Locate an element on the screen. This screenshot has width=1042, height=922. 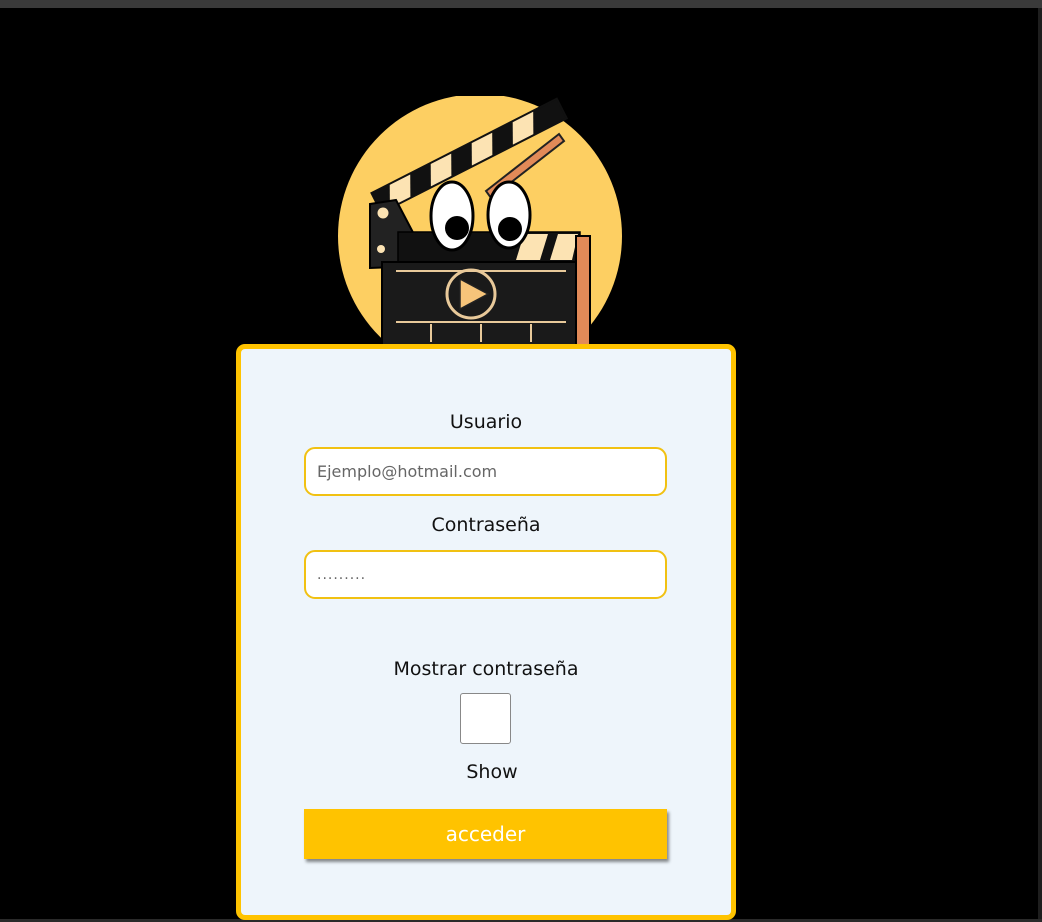
username-input is located at coordinates (485, 471).